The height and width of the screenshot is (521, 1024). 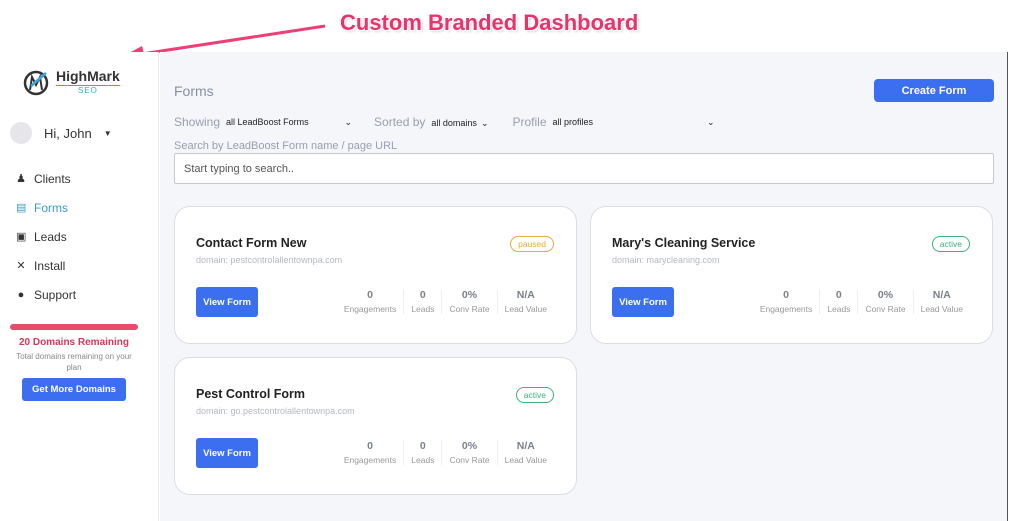 What do you see at coordinates (934, 90) in the screenshot?
I see `create-form-button: Create Form` at bounding box center [934, 90].